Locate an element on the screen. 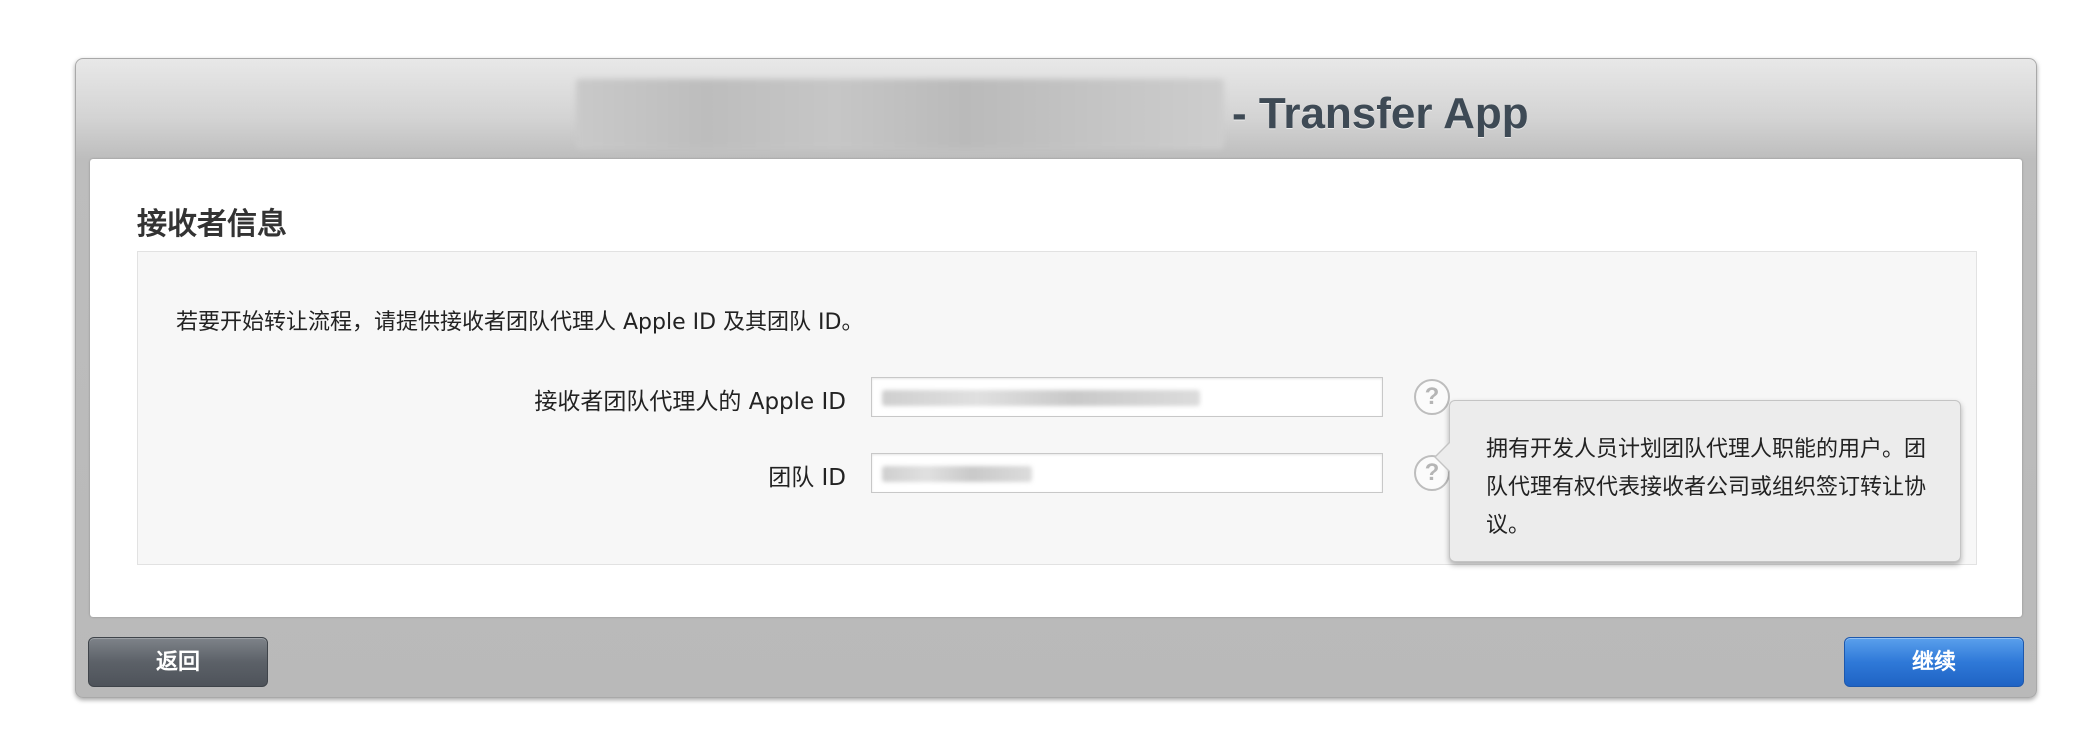  team-id-label: 团队 ID is located at coordinates (807, 478).